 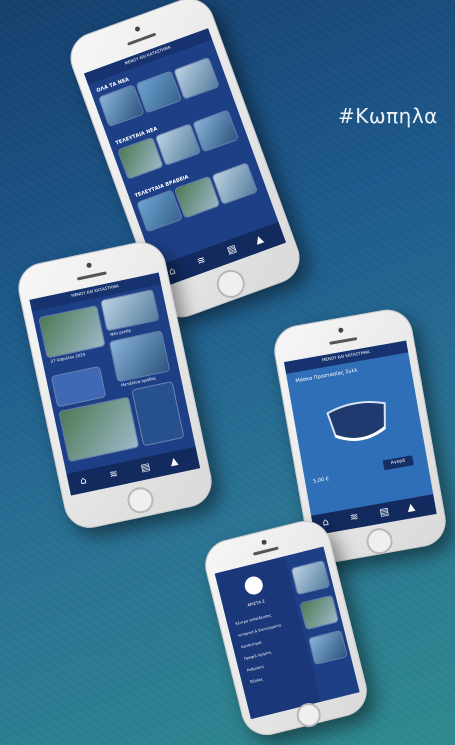 What do you see at coordinates (258, 655) in the screenshot?
I see `menu-item-profile: Προφίλ Χρήστη` at bounding box center [258, 655].